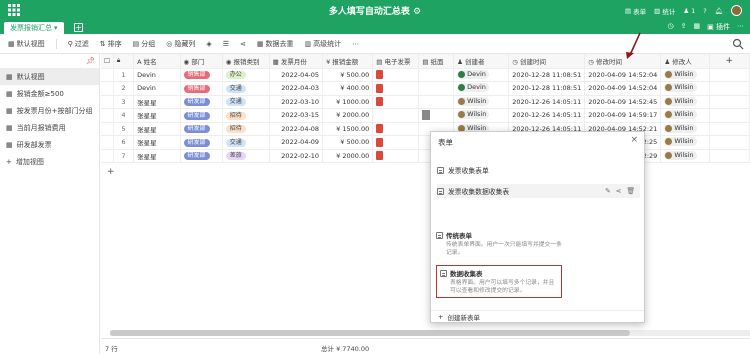 The width and height of the screenshot is (750, 354). I want to click on cell-month: 2022-04-08, so click(296, 129).